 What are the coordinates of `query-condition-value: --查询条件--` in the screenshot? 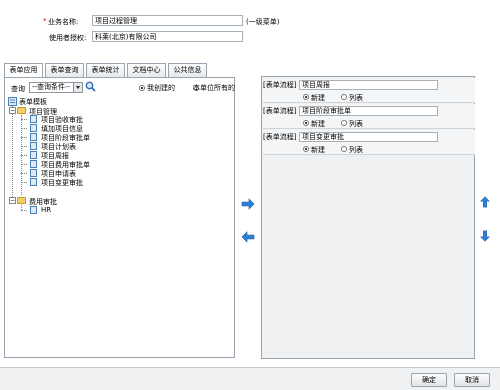 It's located at (51, 87).